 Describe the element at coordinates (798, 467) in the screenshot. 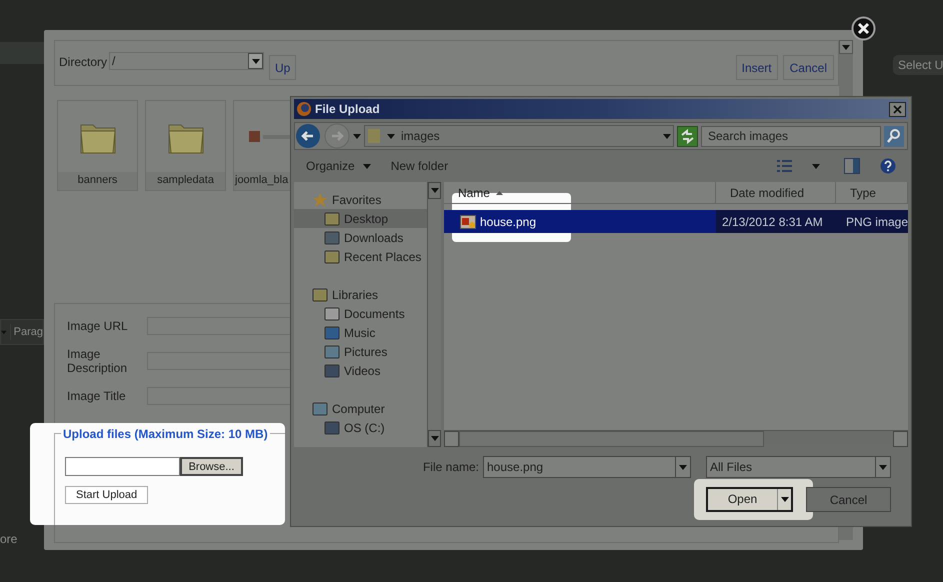

I see `file-type-select: All Files` at that location.